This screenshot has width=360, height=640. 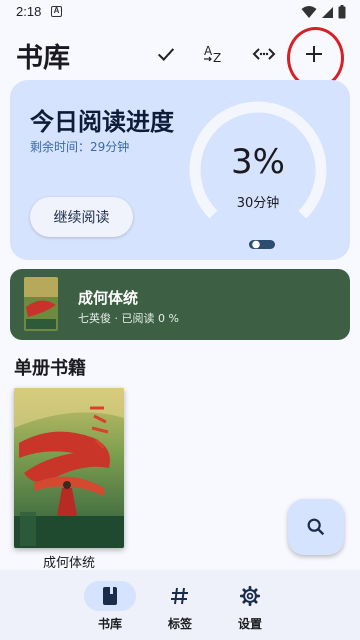 What do you see at coordinates (50, 368) in the screenshot?
I see `section-title: 单册书籍` at bounding box center [50, 368].